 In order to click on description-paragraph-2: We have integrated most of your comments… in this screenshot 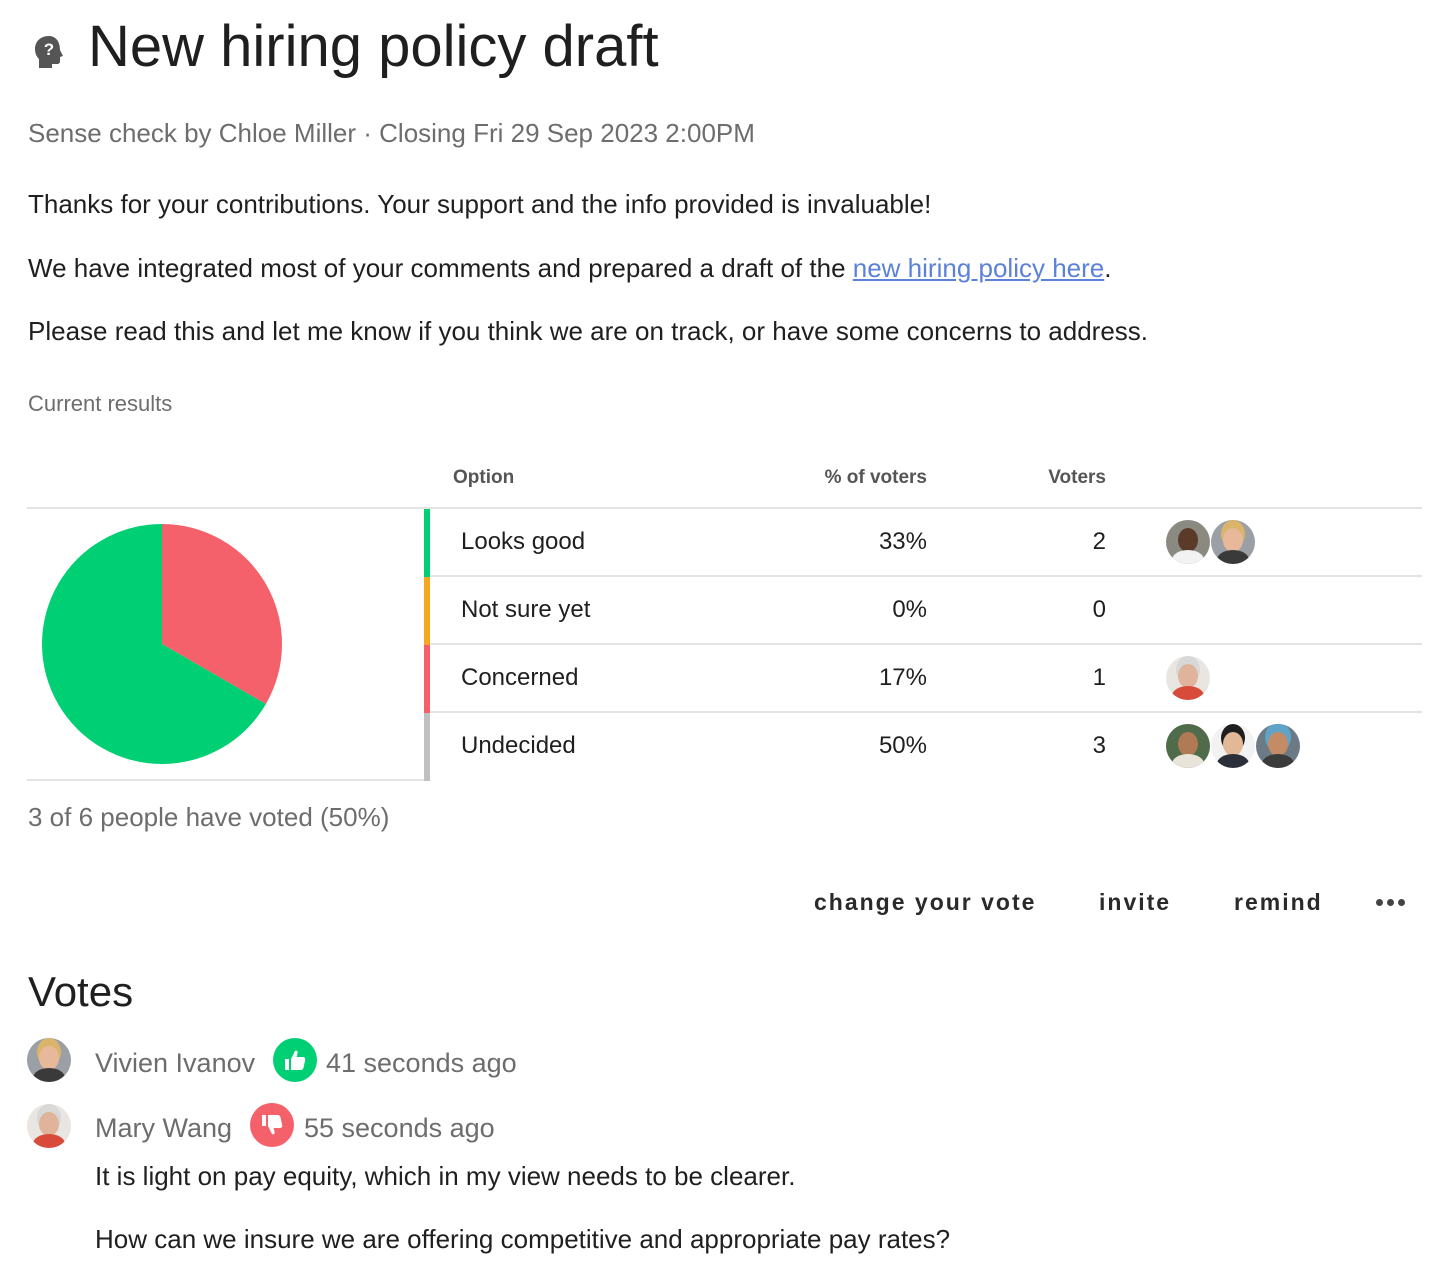, I will do `click(569, 268)`.